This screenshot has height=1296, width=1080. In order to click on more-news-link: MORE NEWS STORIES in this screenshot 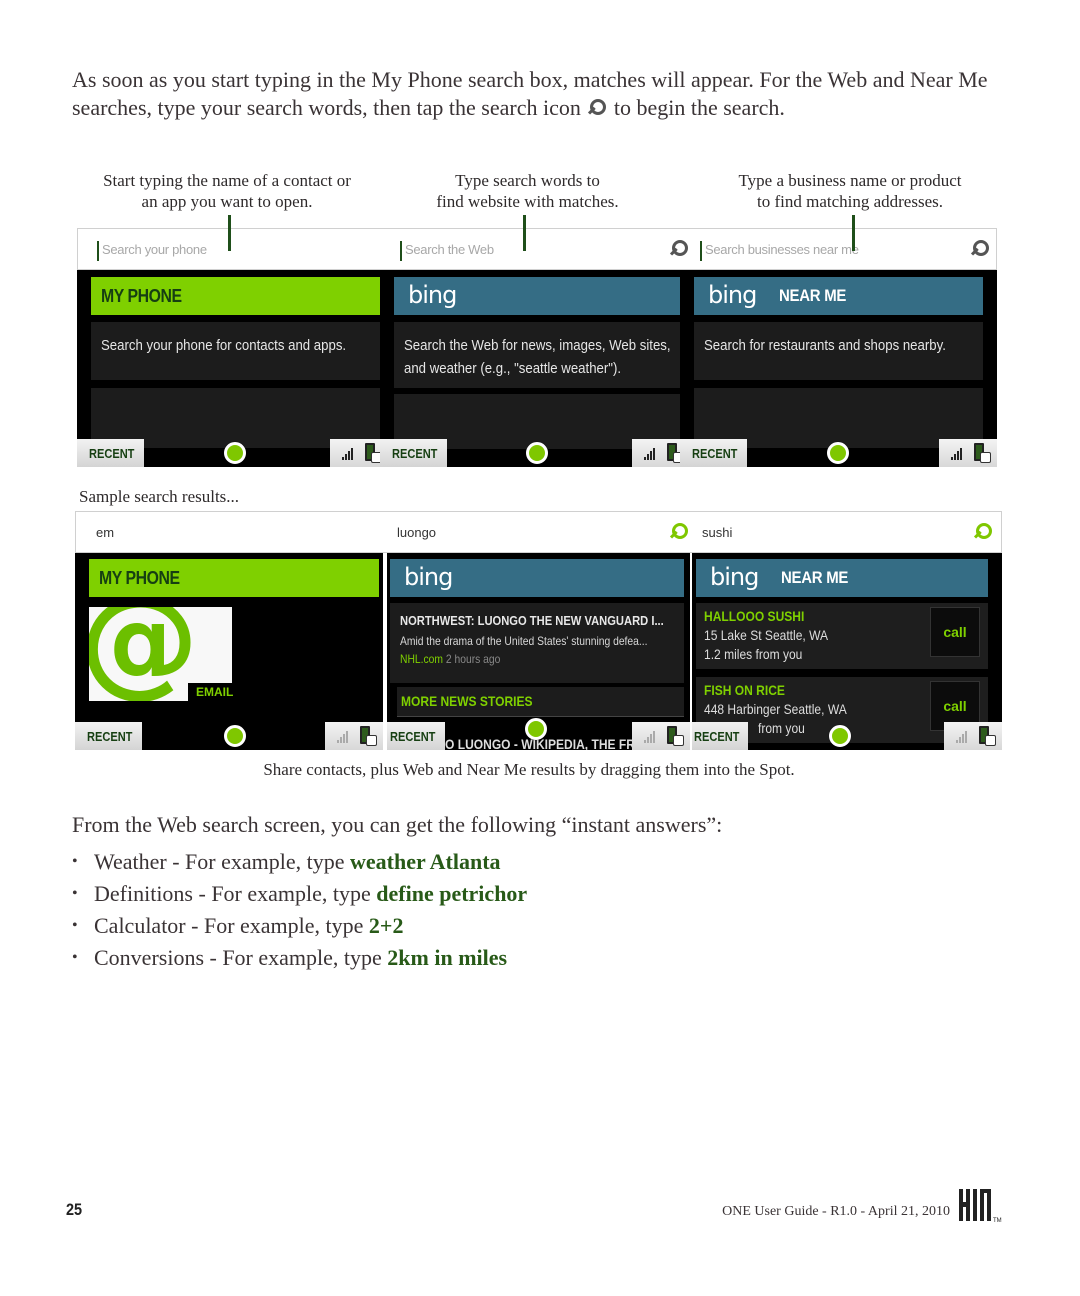, I will do `click(540, 702)`.